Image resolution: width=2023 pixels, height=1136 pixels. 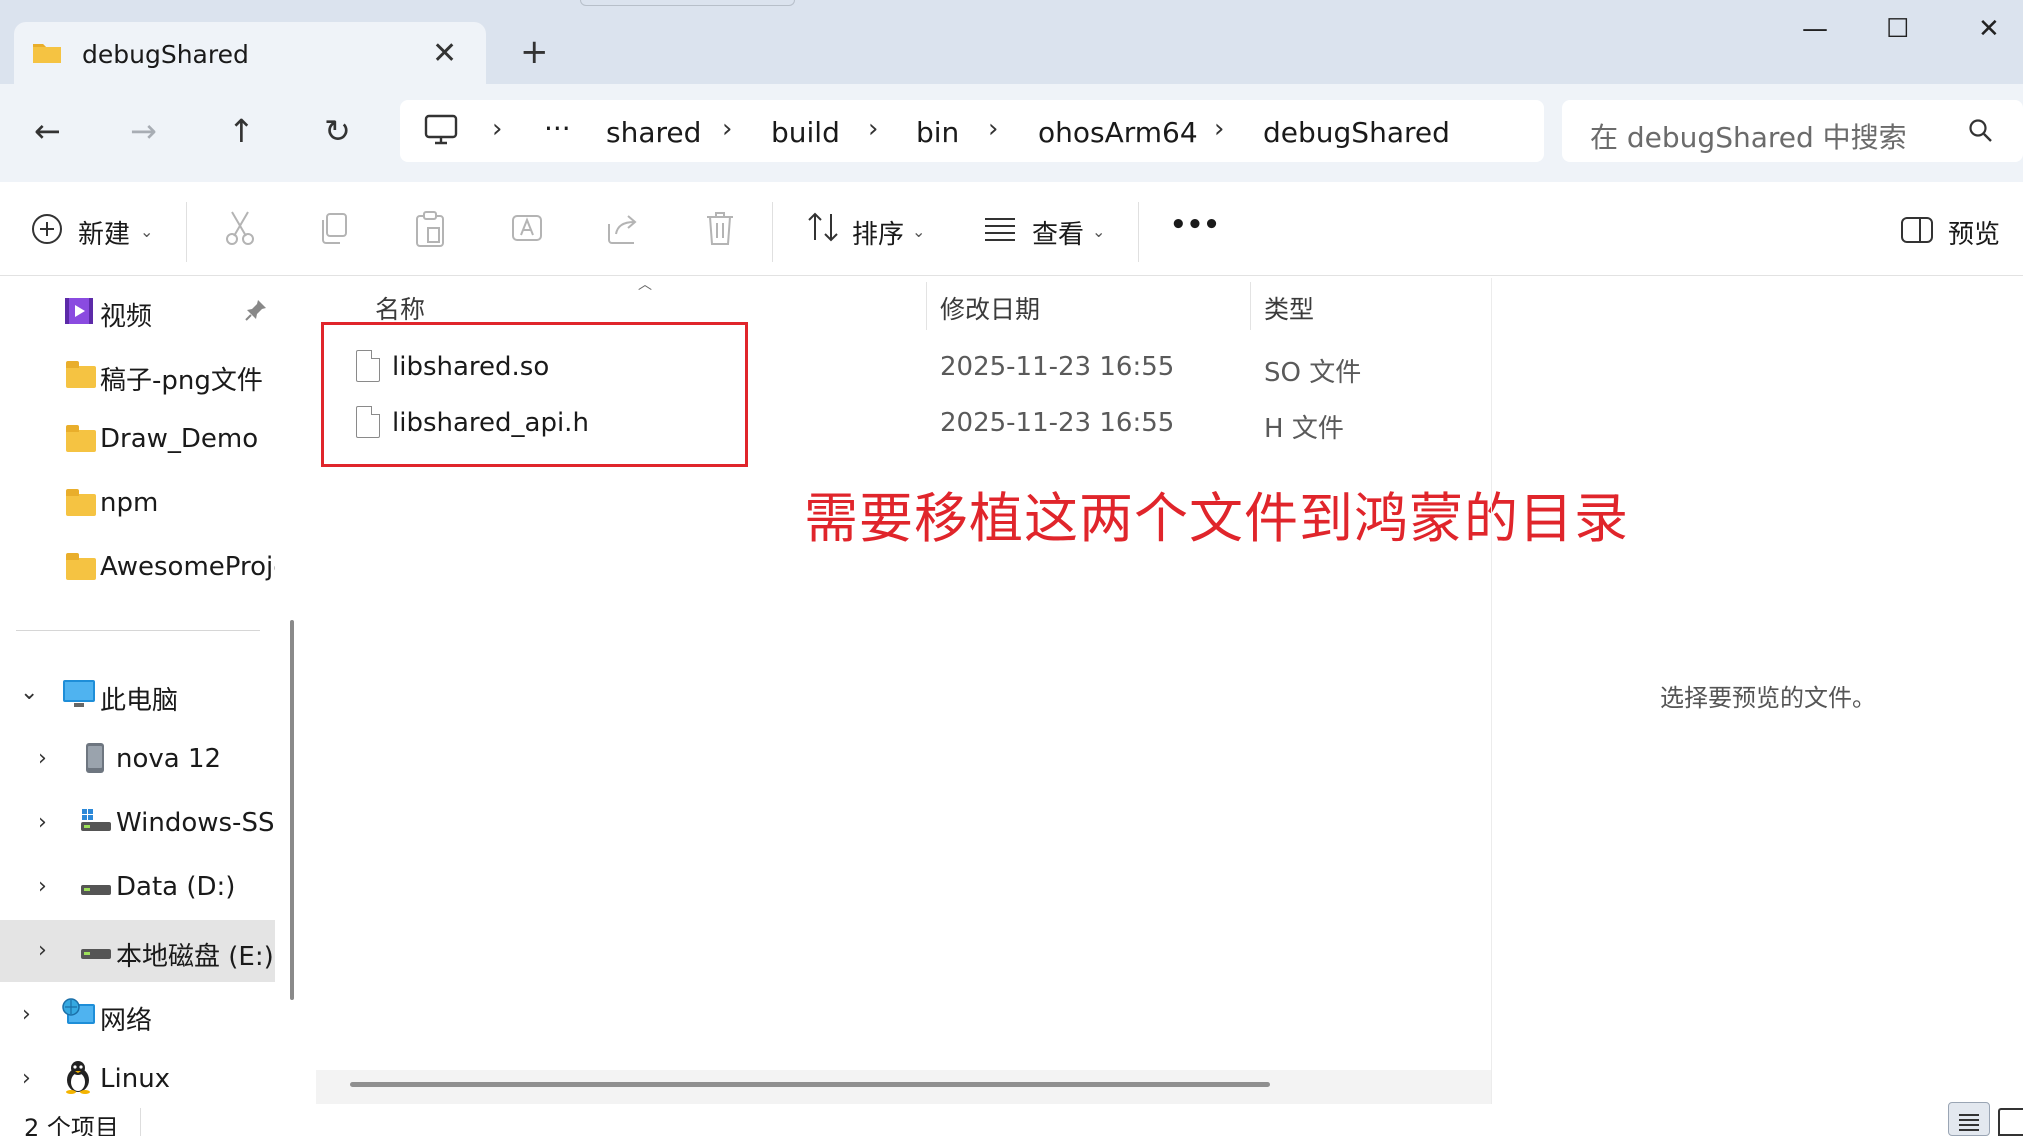 What do you see at coordinates (990, 308) in the screenshot?
I see `column-header-modified: 修改日期` at bounding box center [990, 308].